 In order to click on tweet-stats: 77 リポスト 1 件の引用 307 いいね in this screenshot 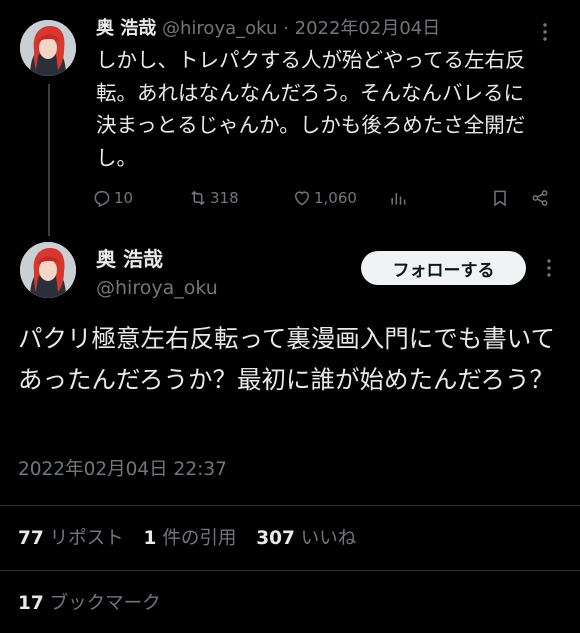, I will do `click(194, 539)`.